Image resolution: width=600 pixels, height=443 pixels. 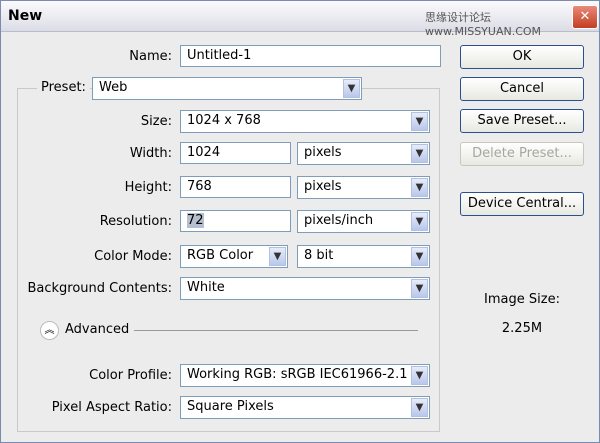 What do you see at coordinates (227, 88) in the screenshot?
I see `preset-select: Web ▼` at bounding box center [227, 88].